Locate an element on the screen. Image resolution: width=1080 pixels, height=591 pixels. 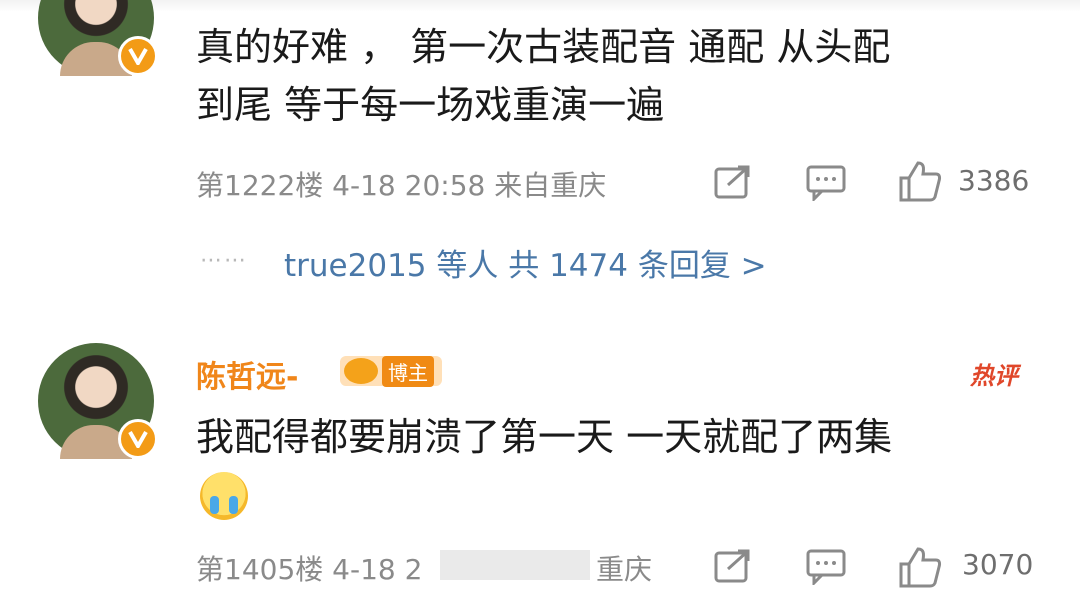
blogger-badge: 博主 is located at coordinates (391, 371).